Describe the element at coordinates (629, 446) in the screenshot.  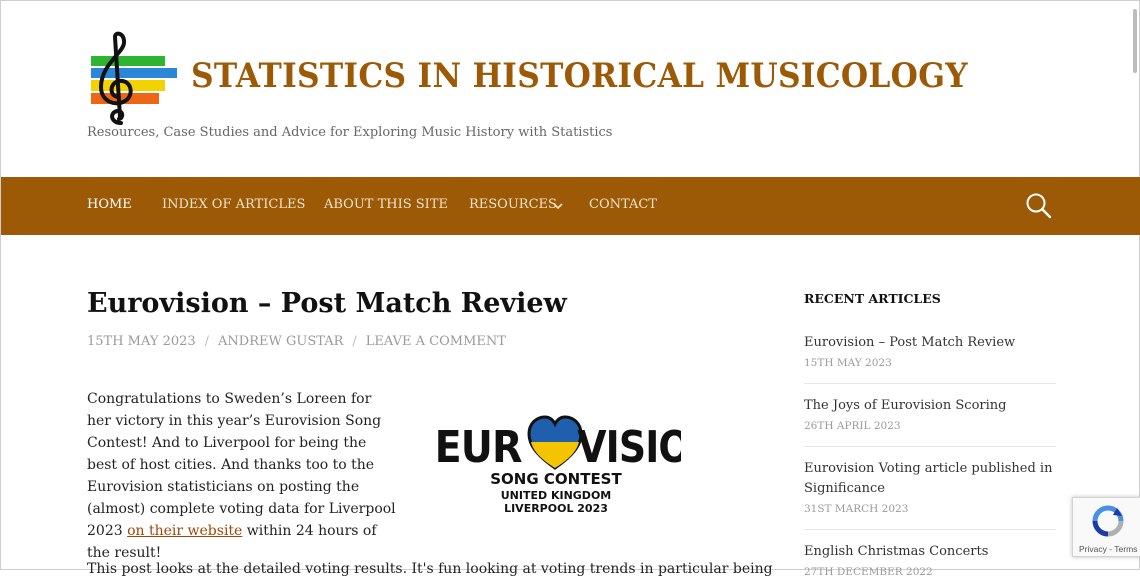
I see `logo-text-right: VISION` at that location.